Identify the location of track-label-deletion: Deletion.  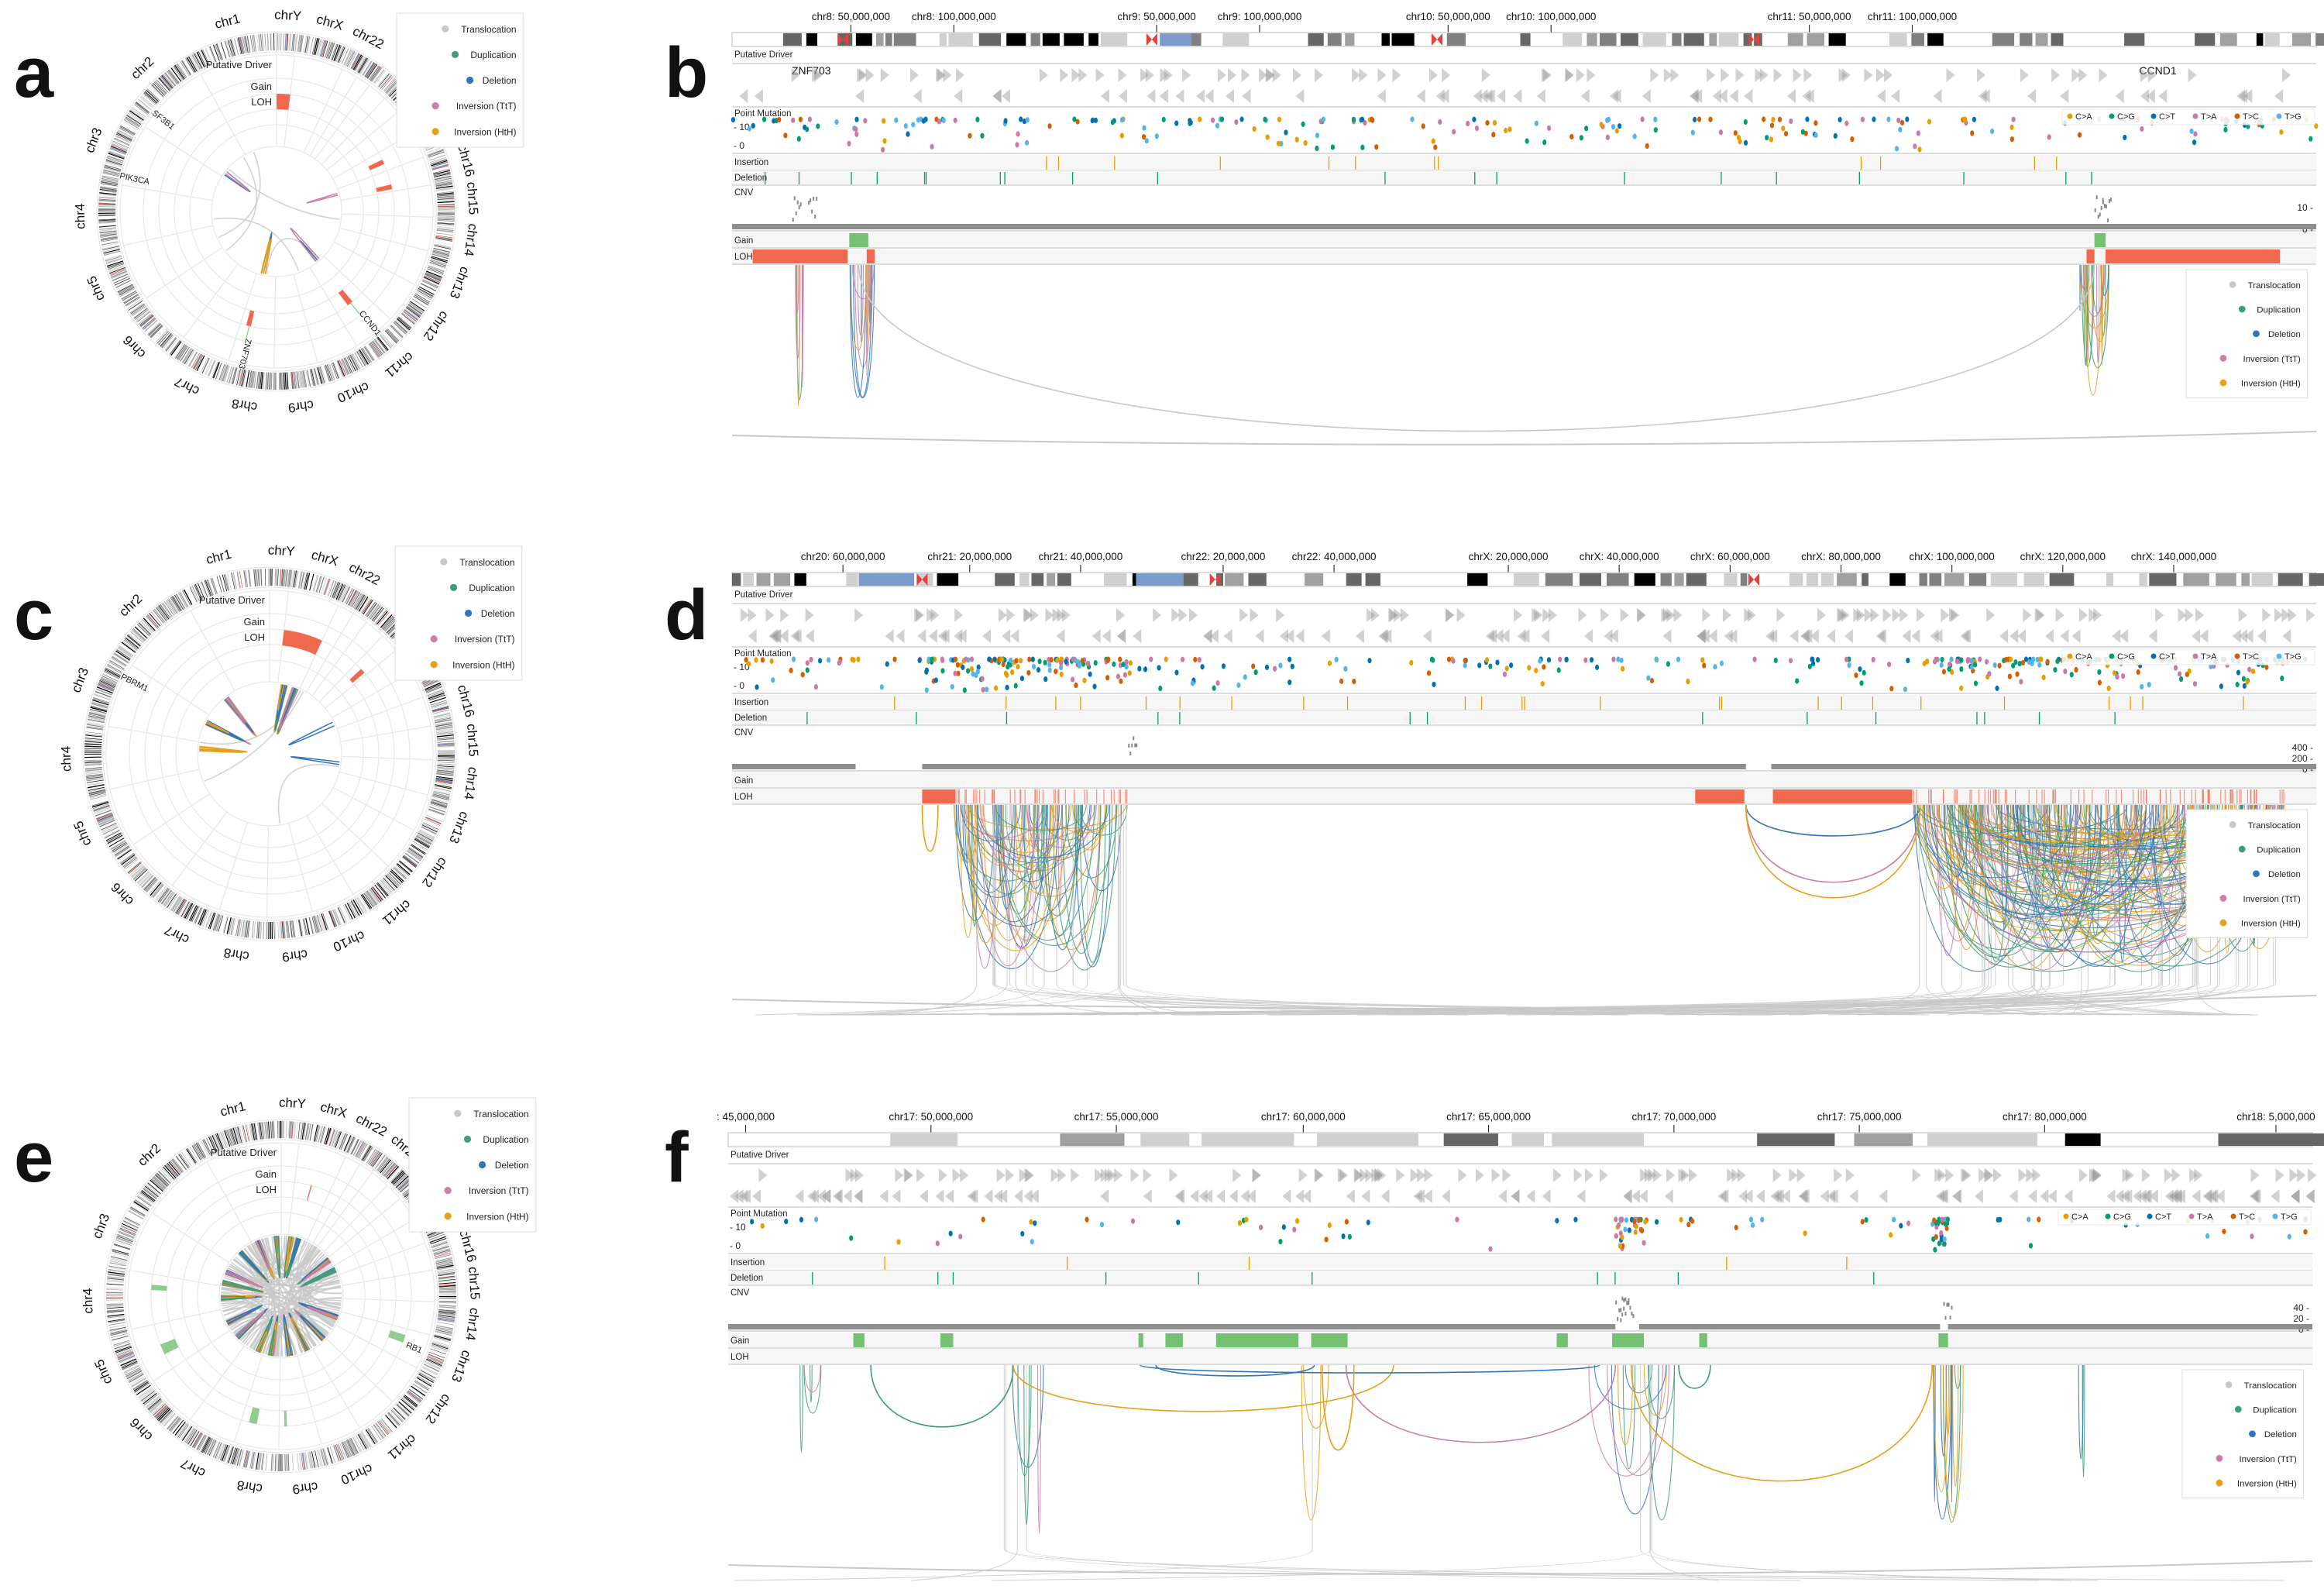
(750, 178).